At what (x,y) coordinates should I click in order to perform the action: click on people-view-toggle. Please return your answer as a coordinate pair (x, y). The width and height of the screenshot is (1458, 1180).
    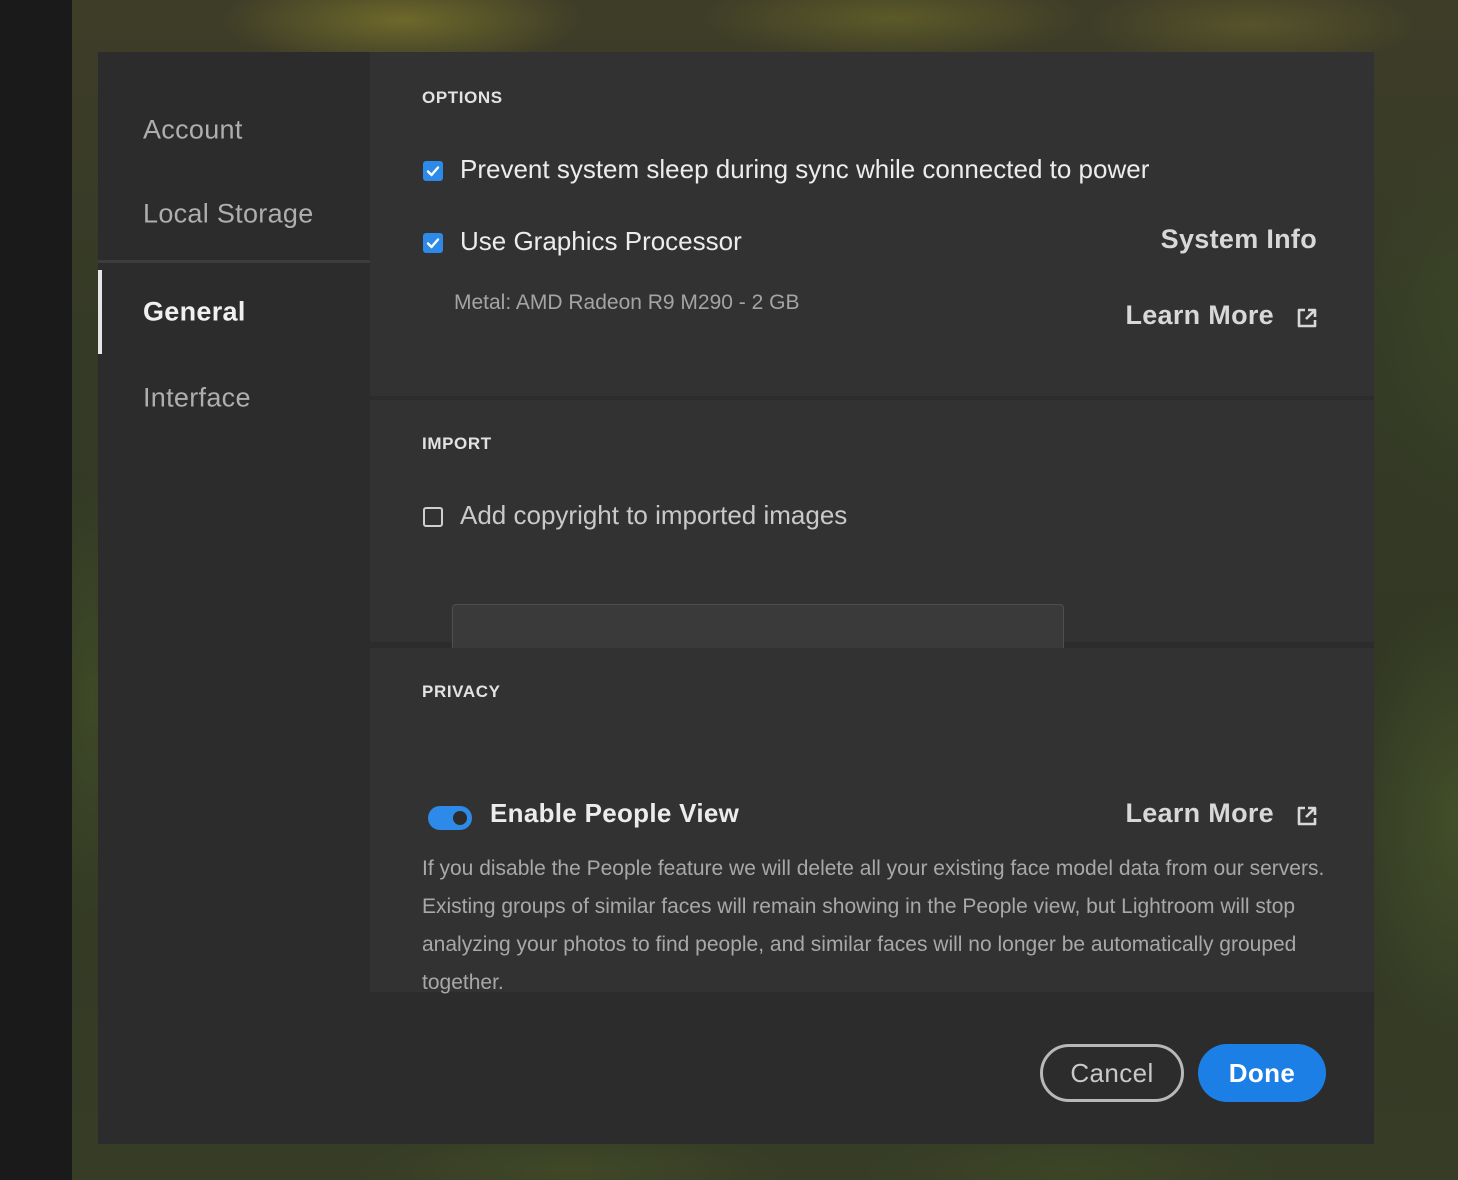
    Looking at the image, I should click on (450, 818).